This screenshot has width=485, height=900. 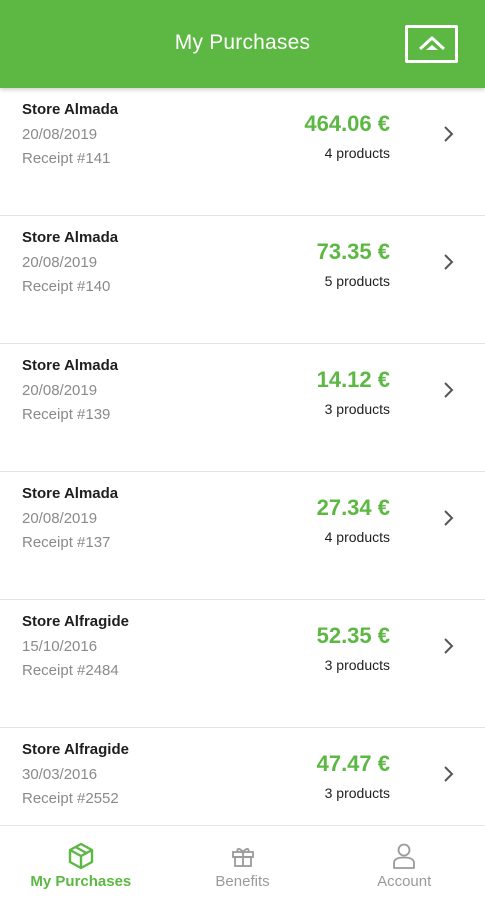 I want to click on receipt-number: Receipt #2484, so click(x=70, y=670).